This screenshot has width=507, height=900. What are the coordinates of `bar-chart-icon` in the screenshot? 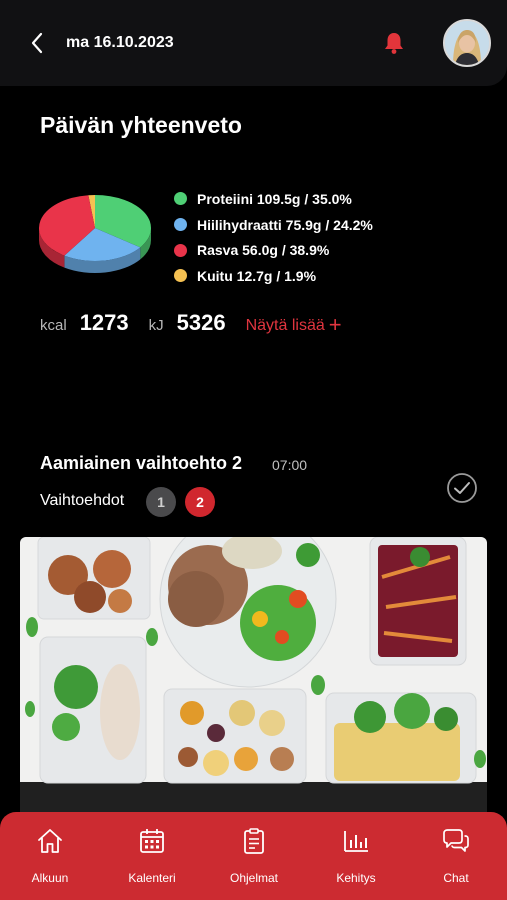 It's located at (356, 841).